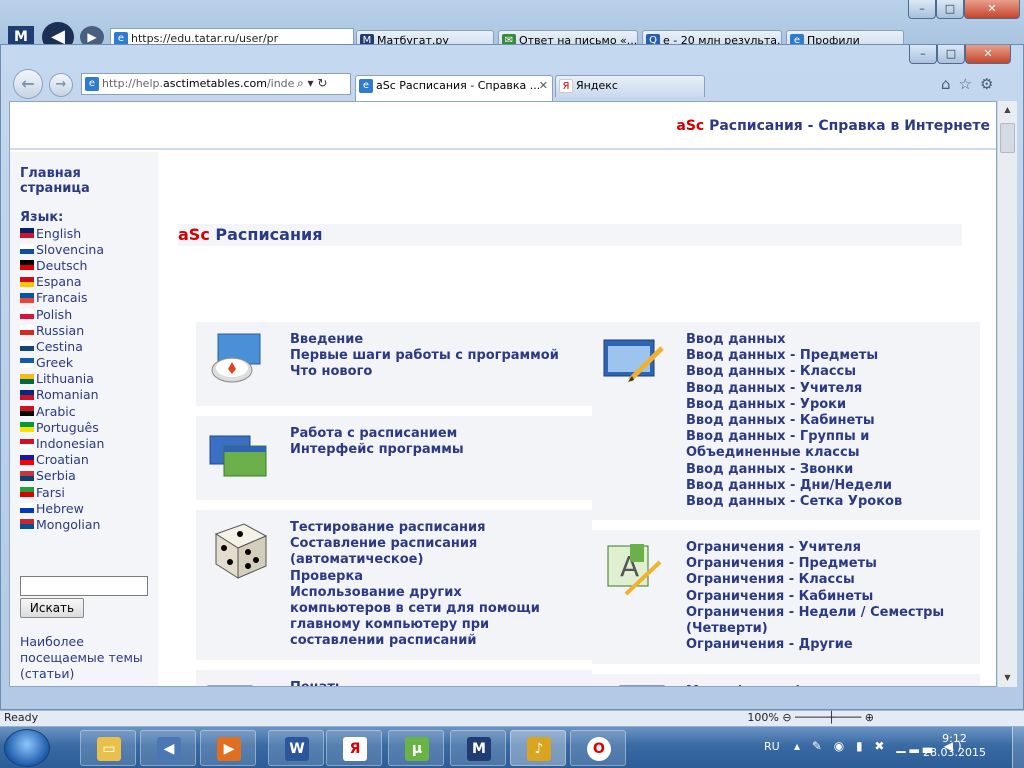 The image size is (1024, 768). Describe the element at coordinates (1007, 138) in the screenshot. I see `scroll-thumb` at that location.